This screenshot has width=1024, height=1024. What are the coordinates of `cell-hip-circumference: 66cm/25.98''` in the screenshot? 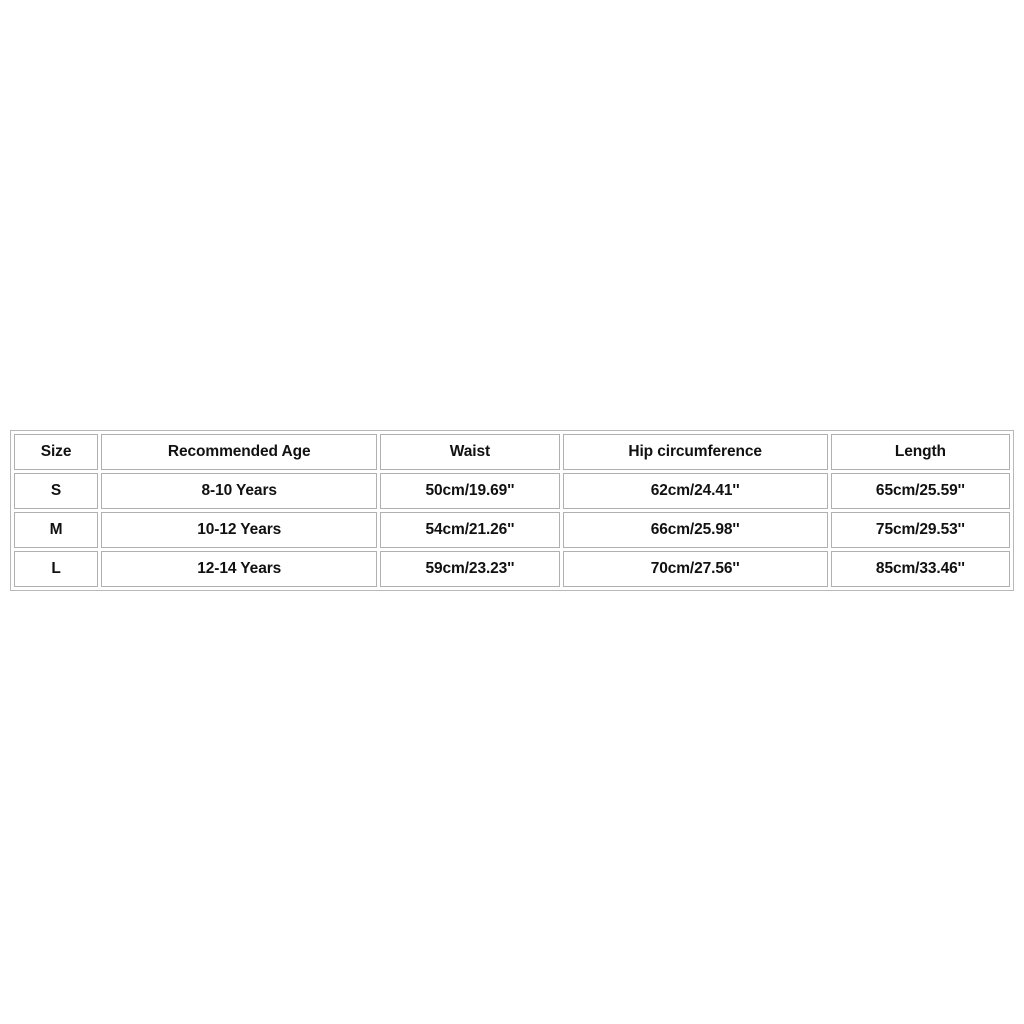 It's located at (695, 530).